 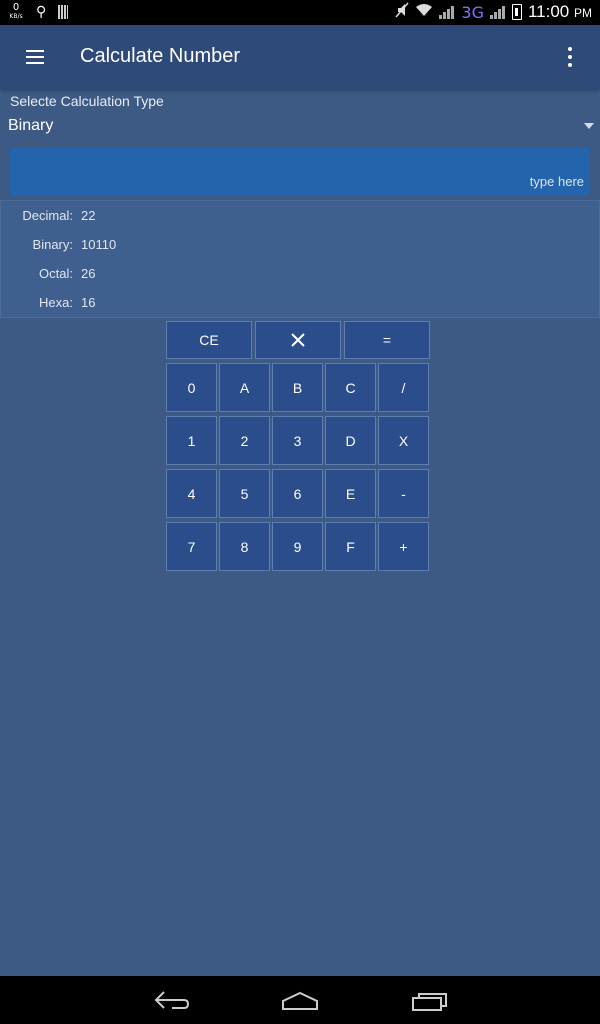 What do you see at coordinates (570, 57) in the screenshot?
I see `overflow-menu-icon` at bounding box center [570, 57].